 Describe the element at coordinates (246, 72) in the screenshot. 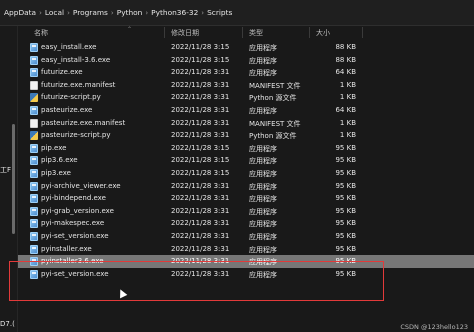

I see `file-row: futurize.exe 2022/11/28 3:31 应用程序 64 KB` at that location.